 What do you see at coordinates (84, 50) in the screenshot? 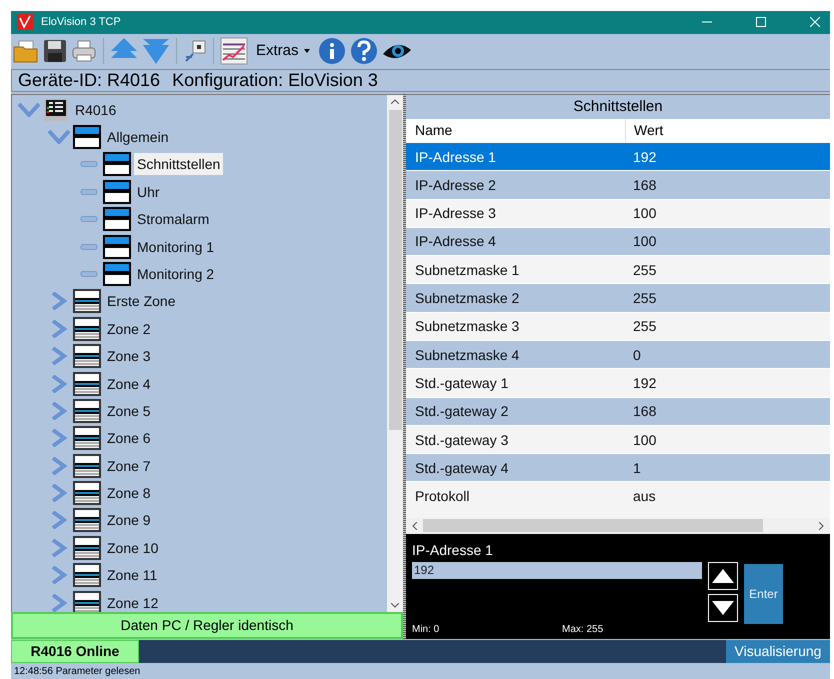
I see `printer-icon` at bounding box center [84, 50].